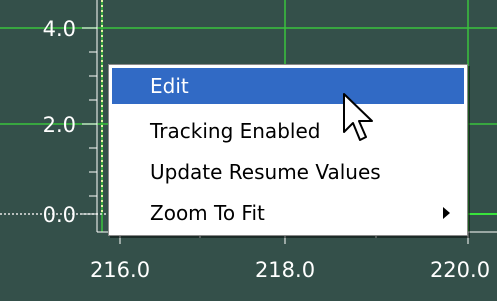  Describe the element at coordinates (285, 270) in the screenshot. I see `x-tick-label: 218.0` at that location.